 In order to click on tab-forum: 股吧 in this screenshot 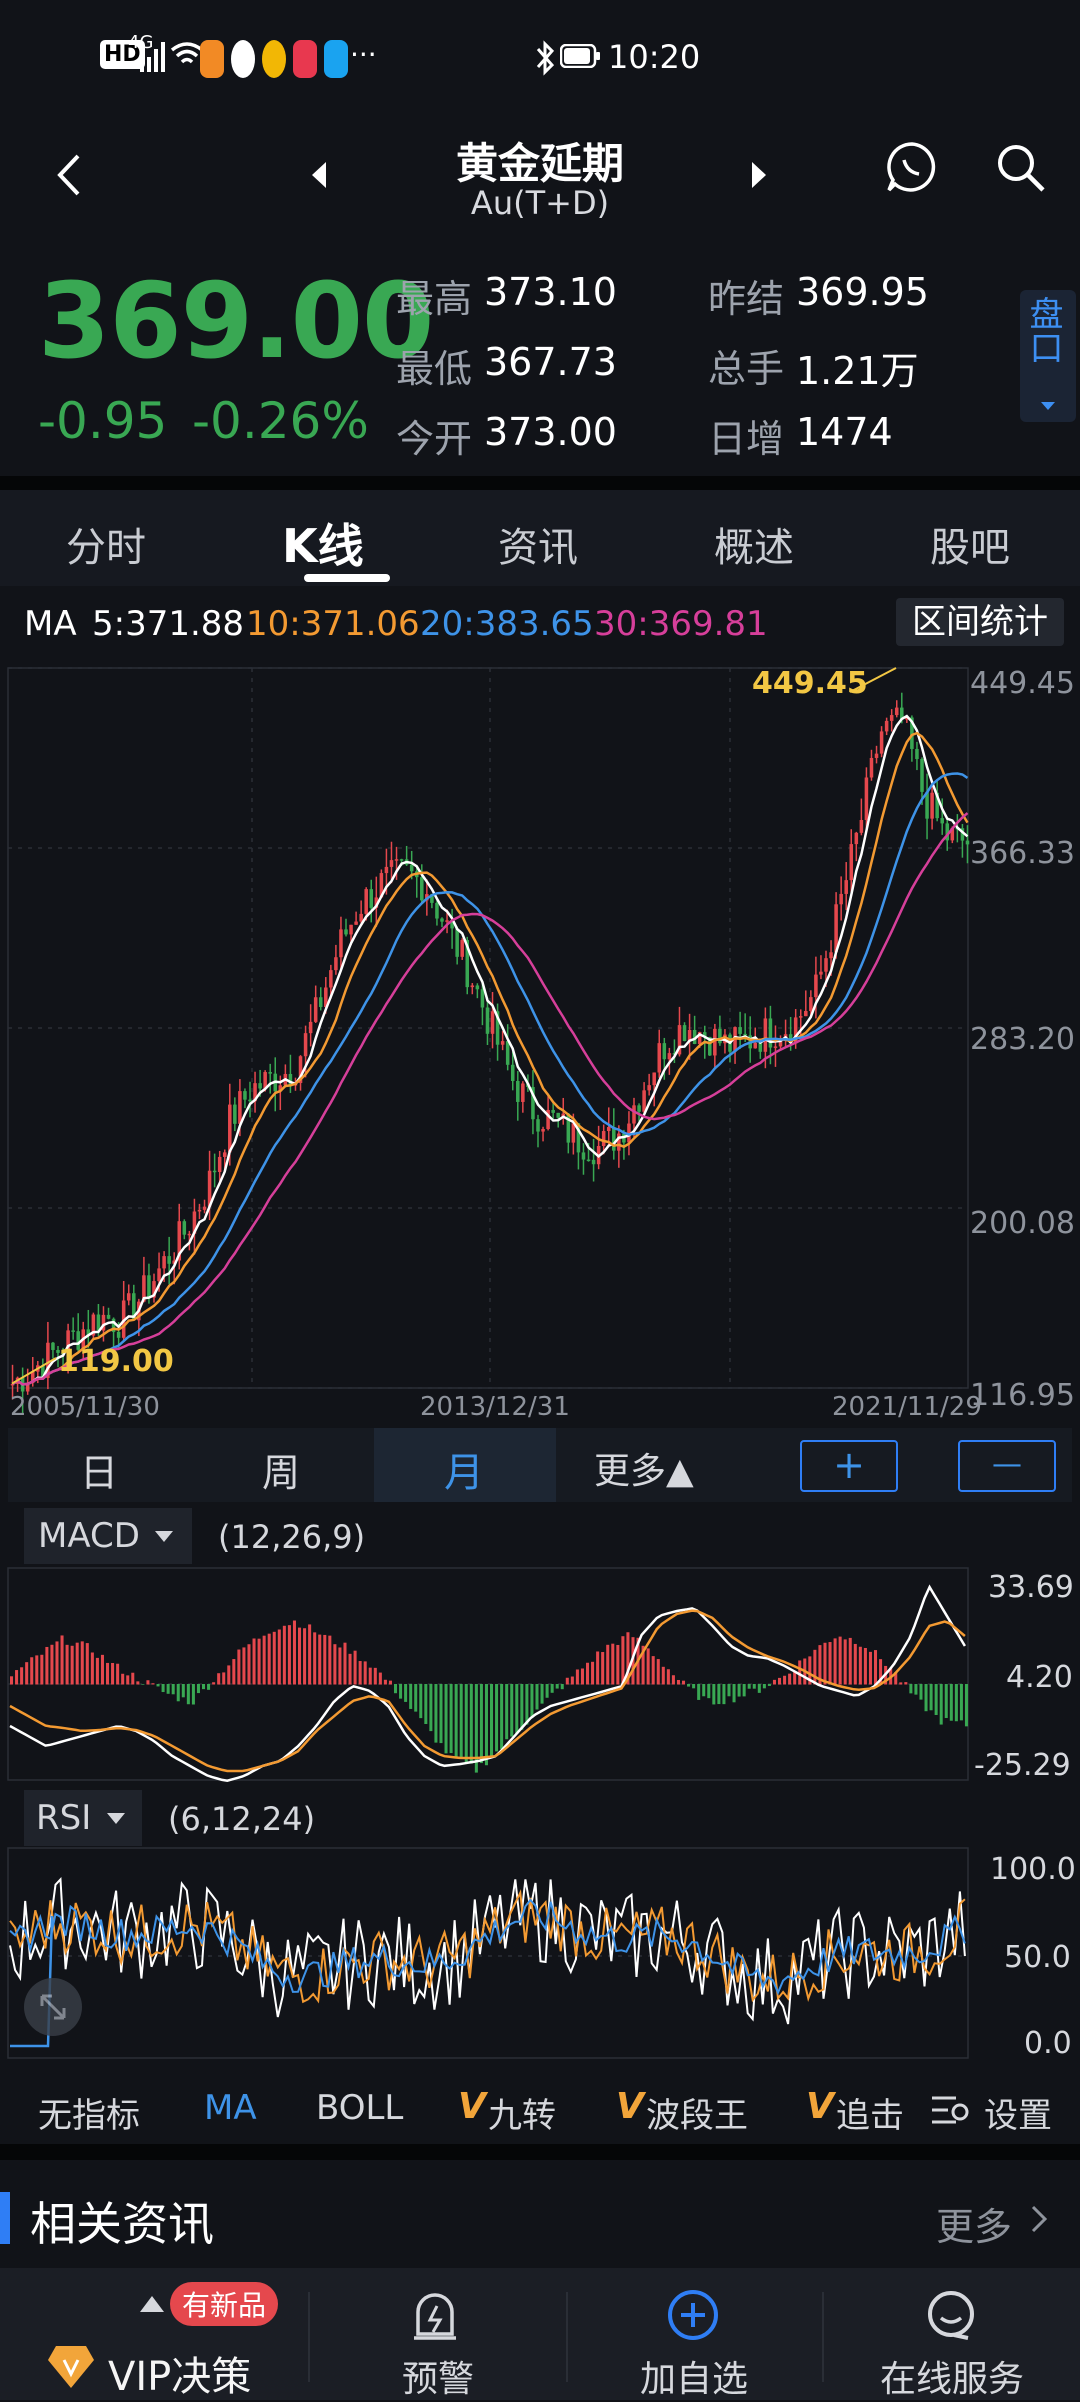, I will do `click(970, 544)`.